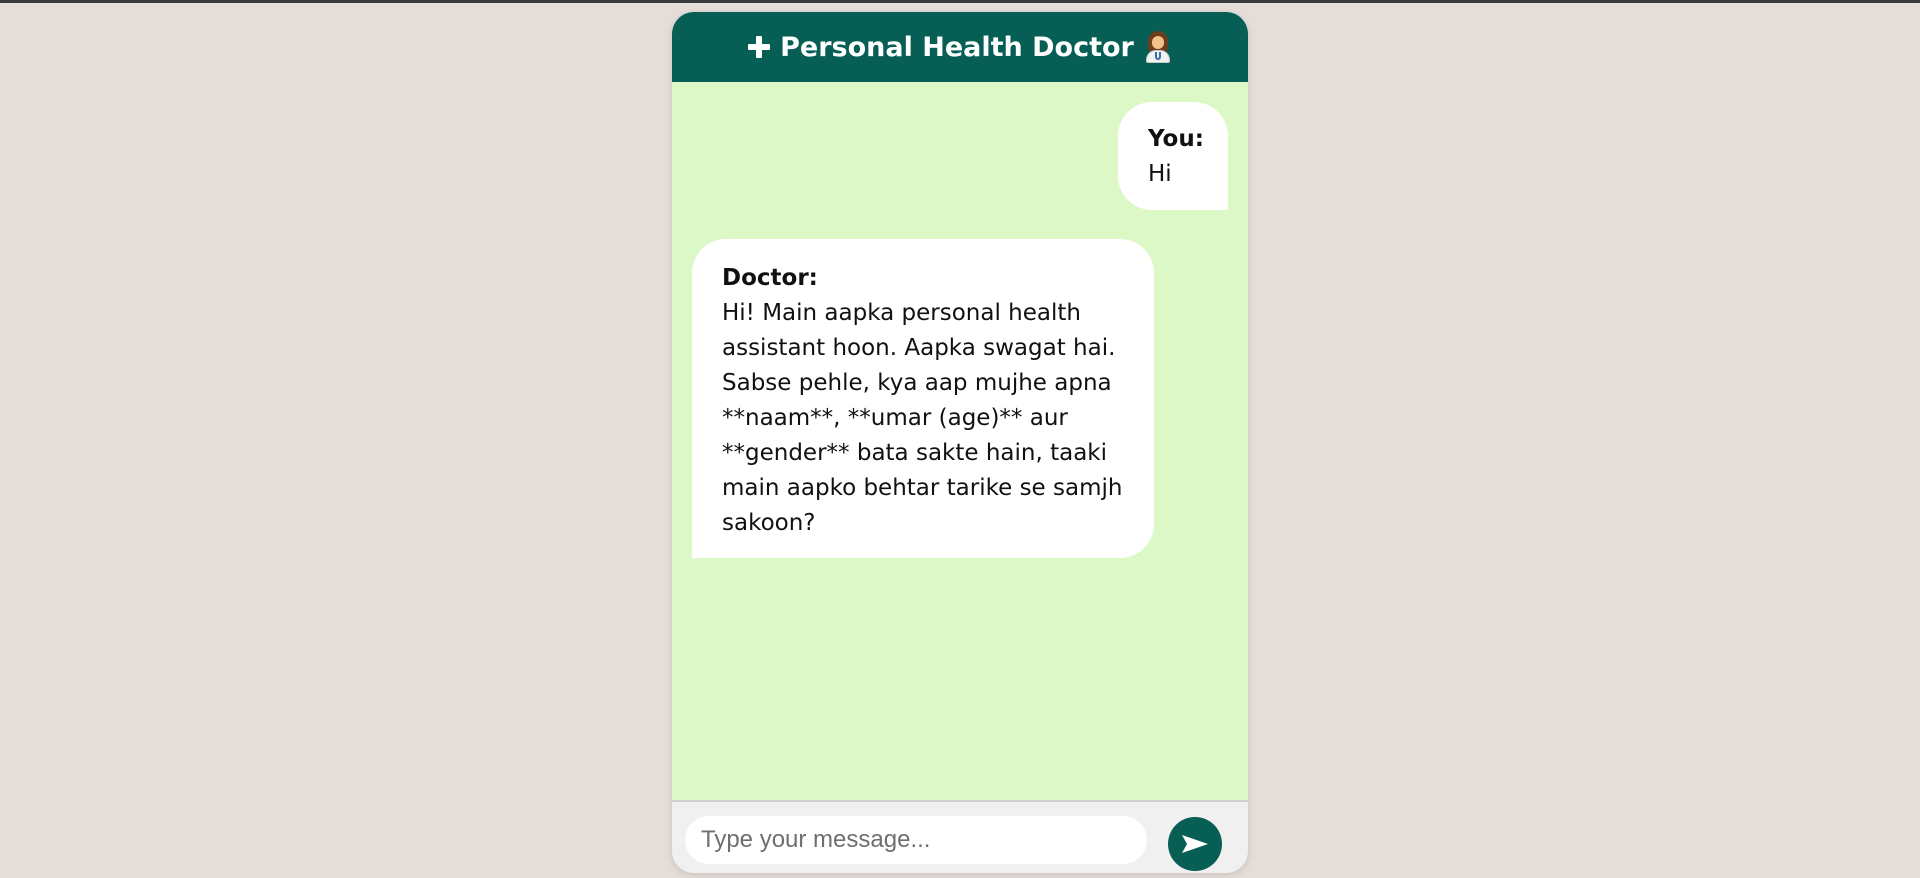  What do you see at coordinates (1176, 139) in the screenshot?
I see `message-sender: You:` at bounding box center [1176, 139].